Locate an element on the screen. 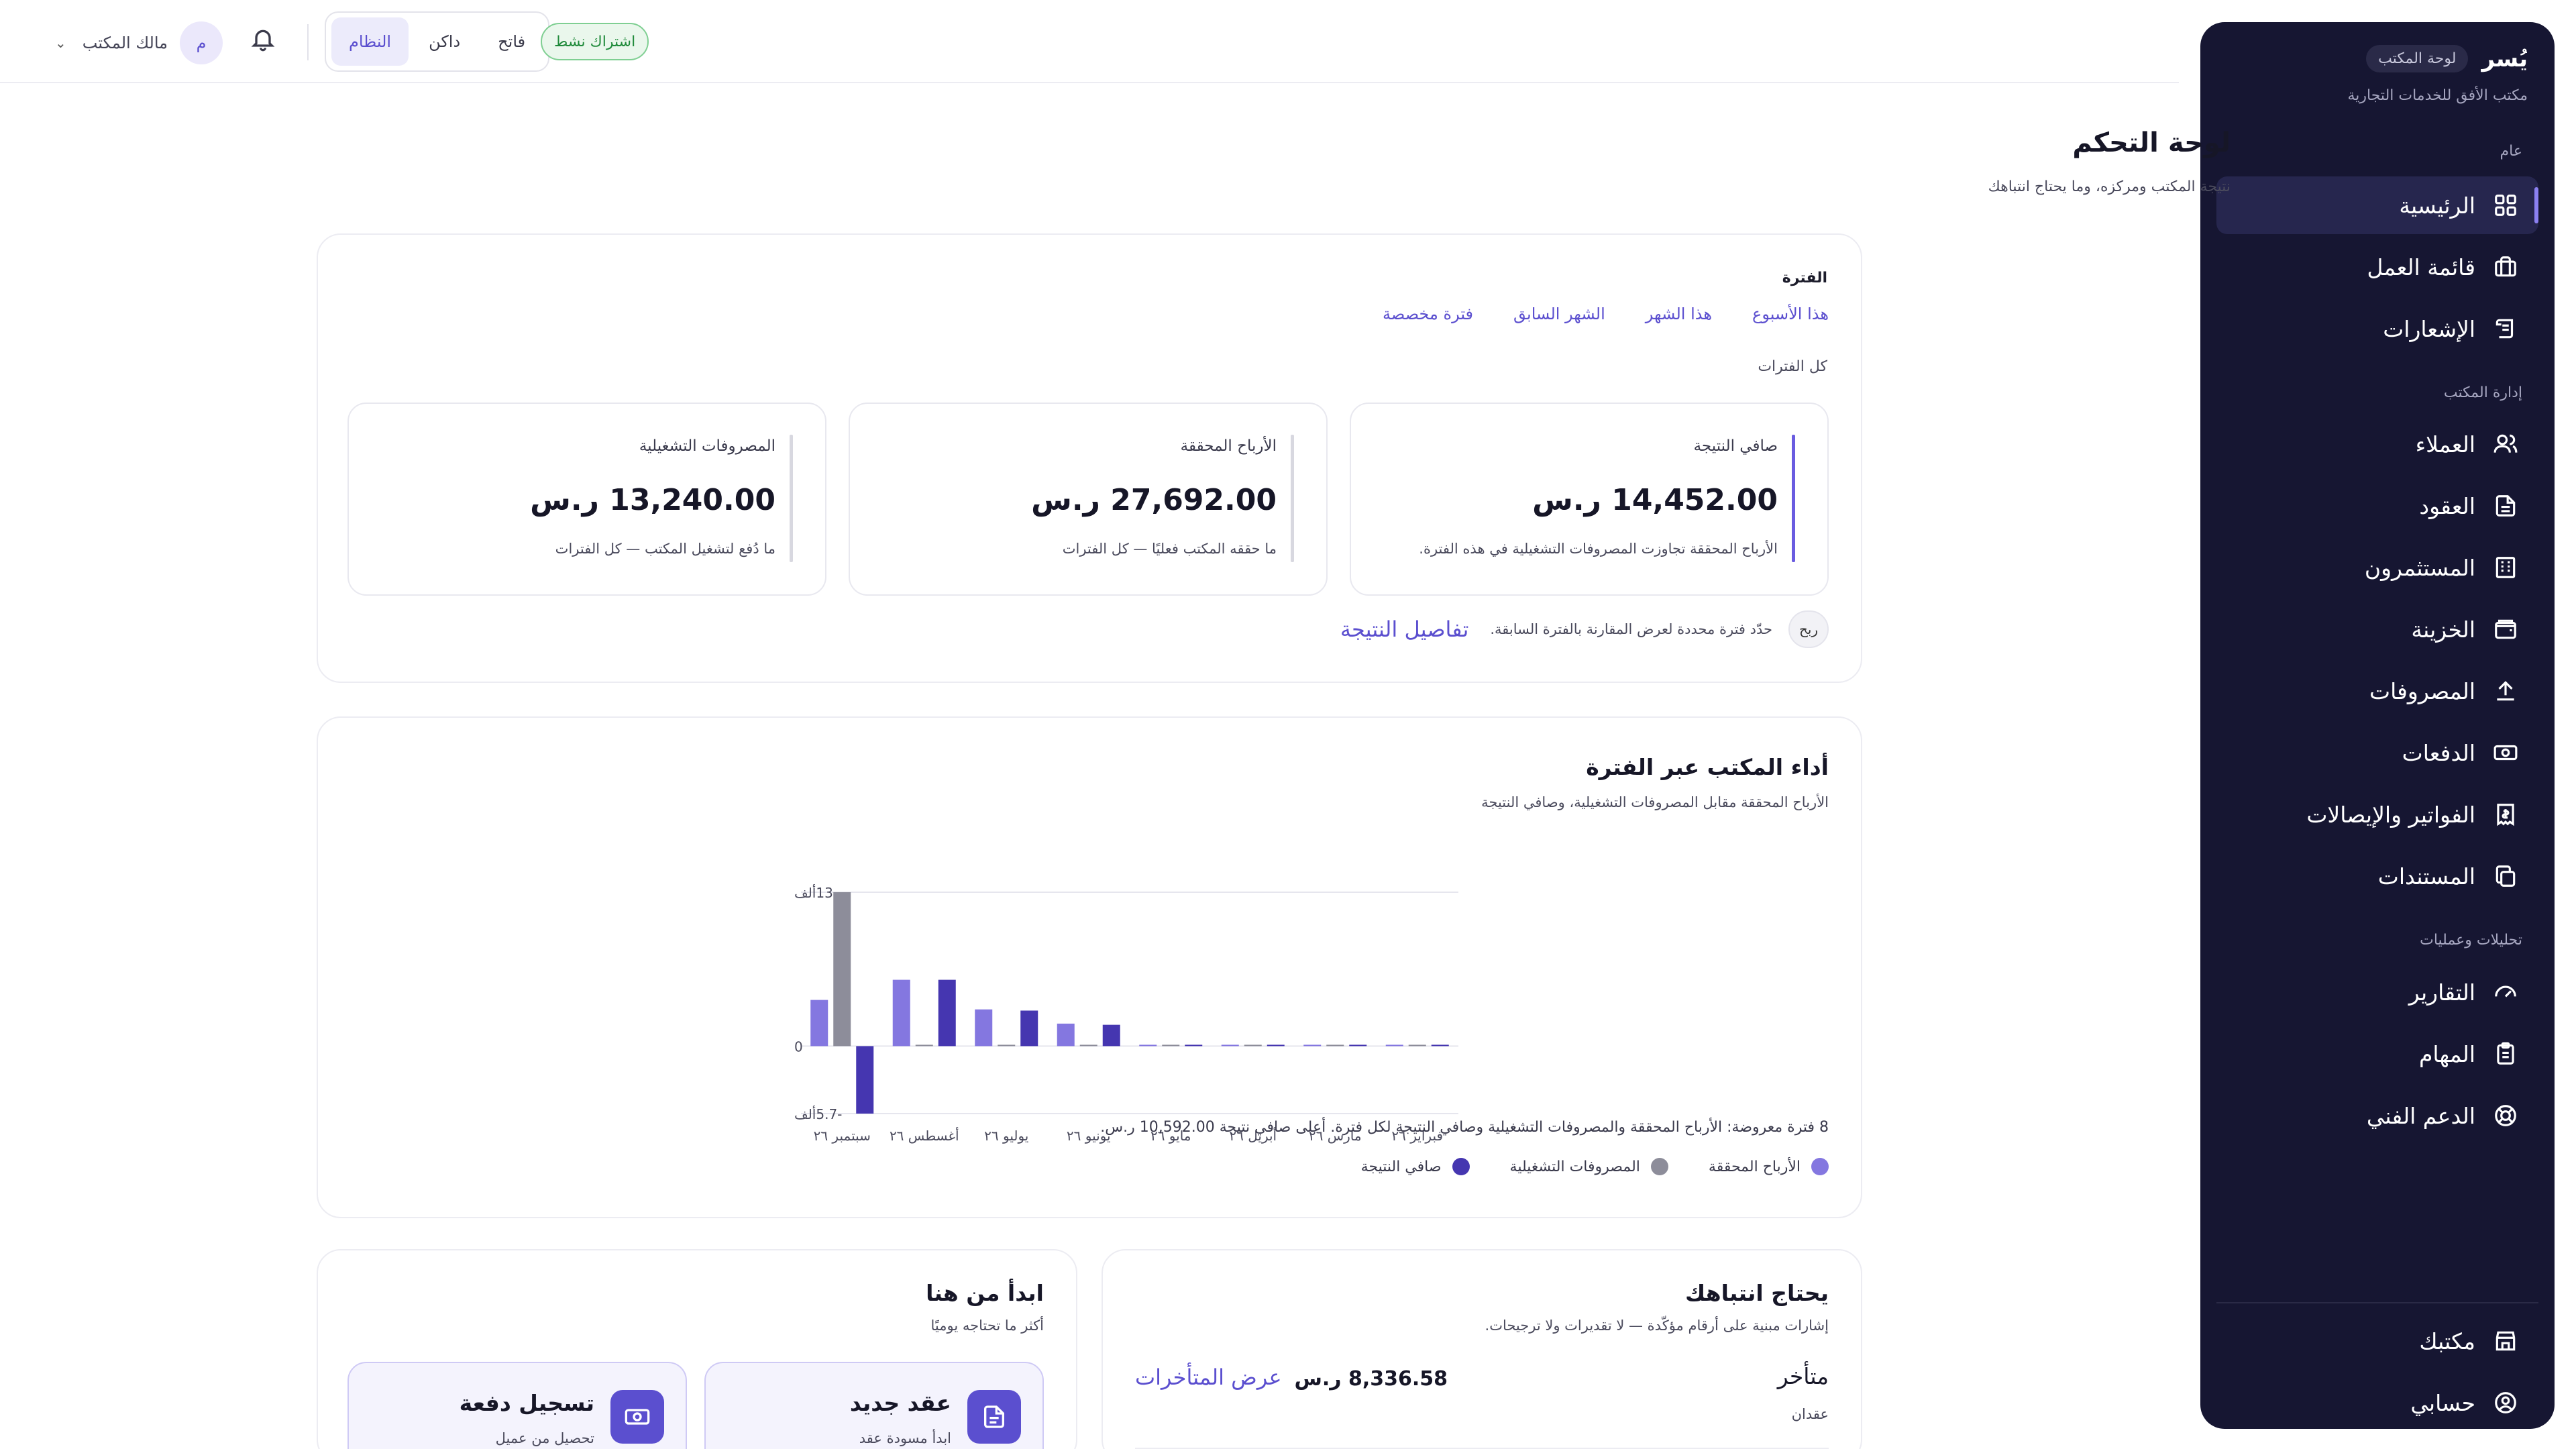  sidebar-item-label: التقارير is located at coordinates (2441, 992).